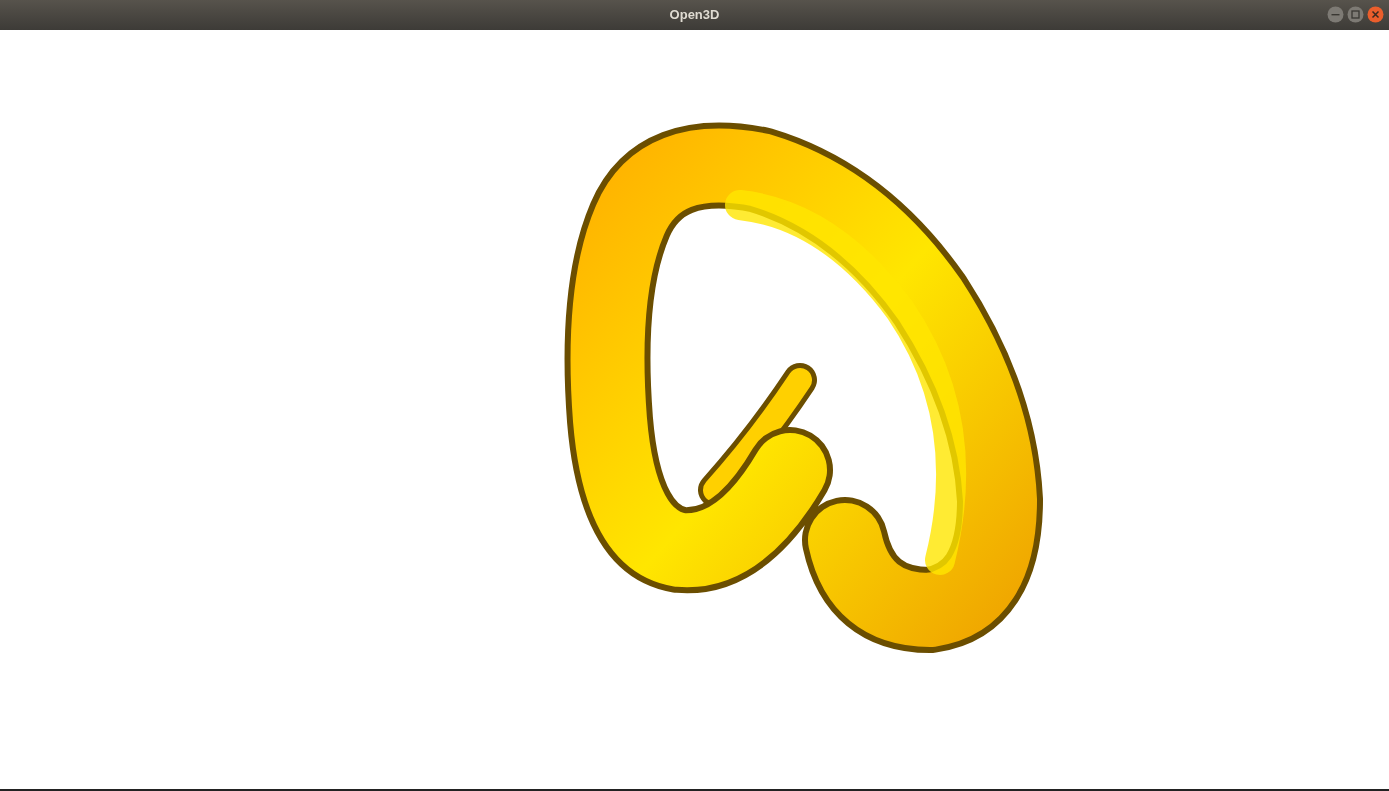  I want to click on window-title: Open3D, so click(694, 15).